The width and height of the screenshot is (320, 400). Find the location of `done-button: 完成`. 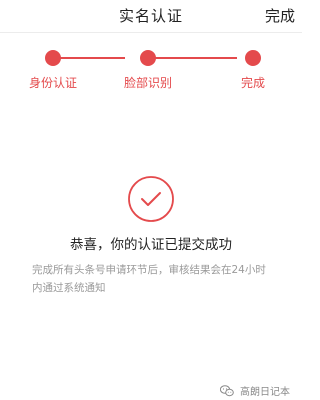

done-button: 完成 is located at coordinates (280, 15).